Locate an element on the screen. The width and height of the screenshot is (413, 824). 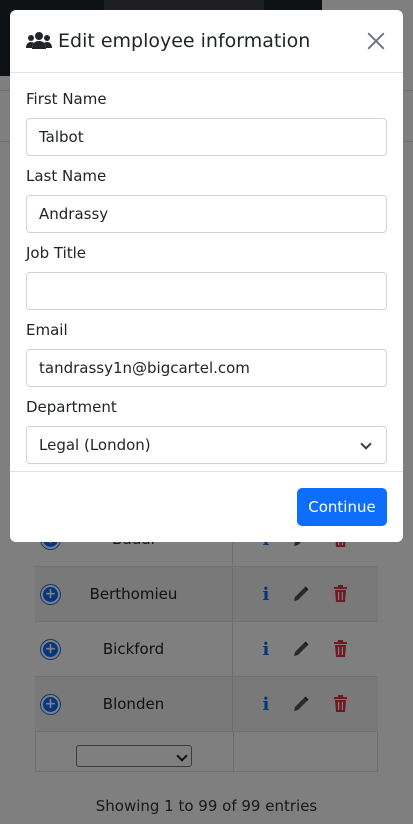
continue-button: Continue is located at coordinates (342, 507).